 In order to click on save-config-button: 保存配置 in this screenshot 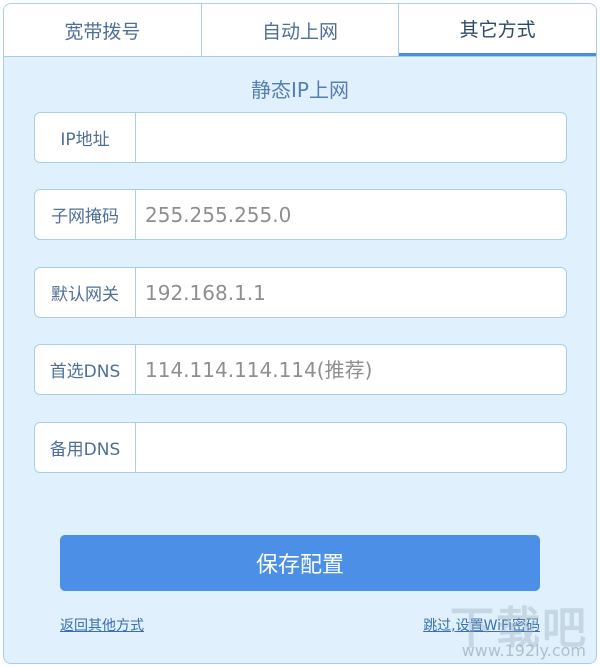, I will do `click(300, 563)`.